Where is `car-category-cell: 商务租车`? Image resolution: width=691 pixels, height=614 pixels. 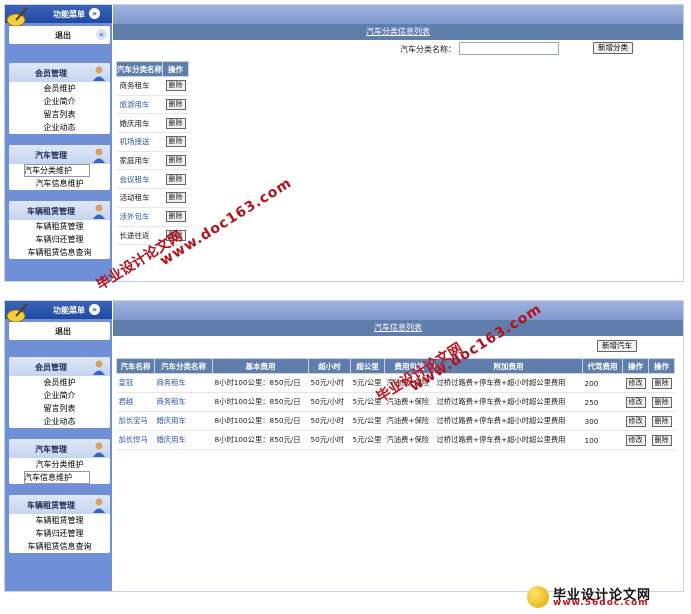
car-category-cell: 商务租车 is located at coordinates (183, 383).